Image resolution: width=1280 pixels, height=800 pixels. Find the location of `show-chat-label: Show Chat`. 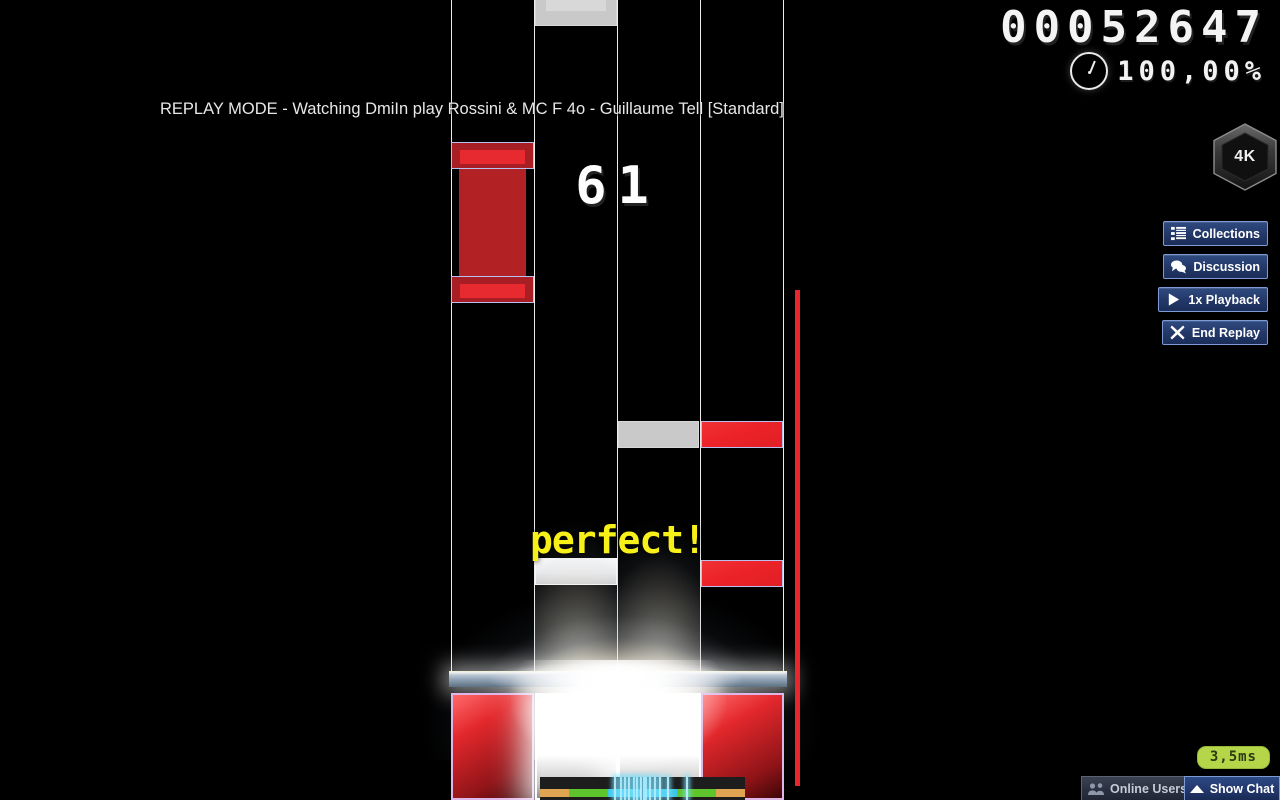

show-chat-label: Show Chat is located at coordinates (1242, 788).